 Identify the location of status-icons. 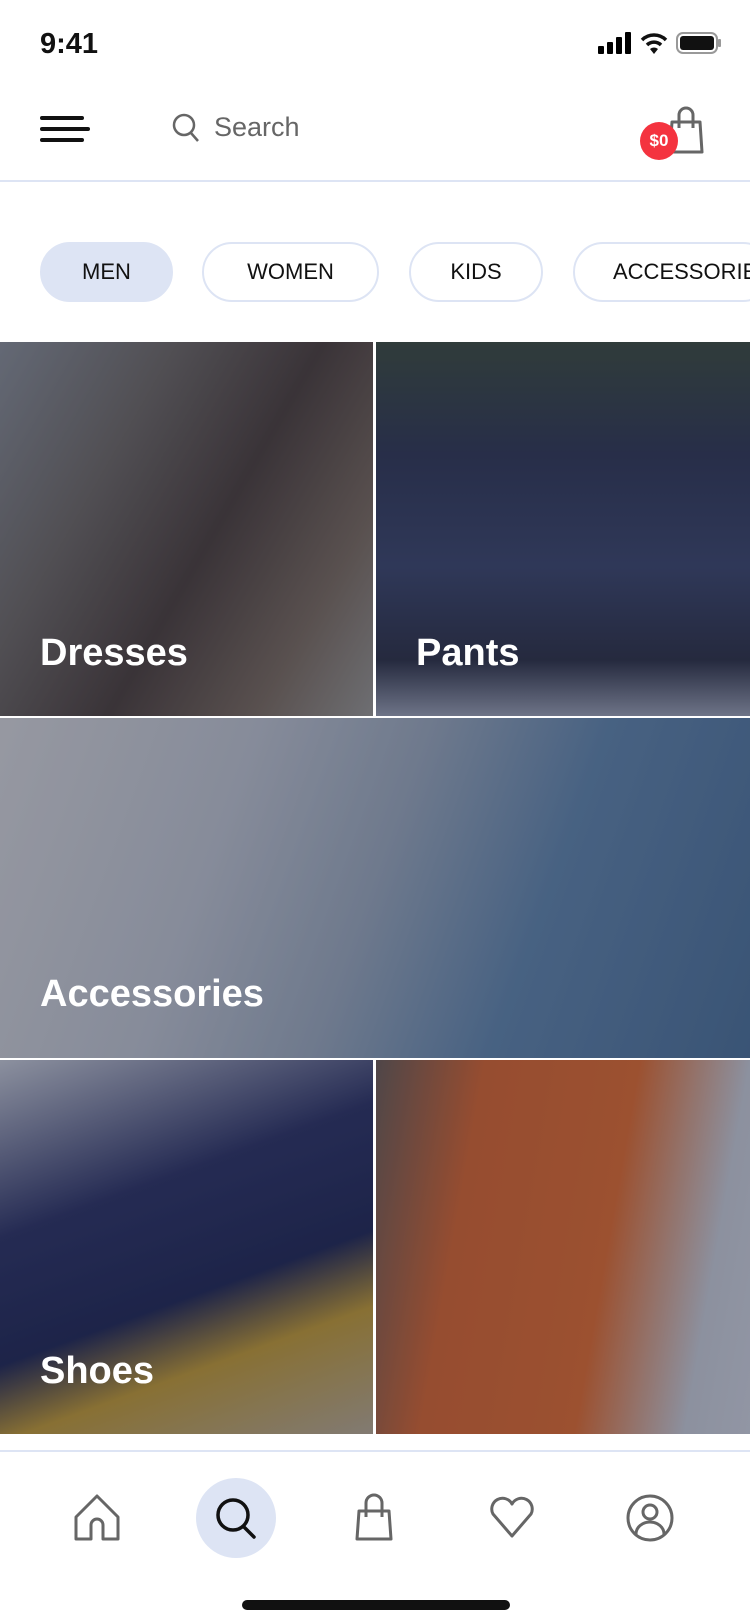
(660, 43).